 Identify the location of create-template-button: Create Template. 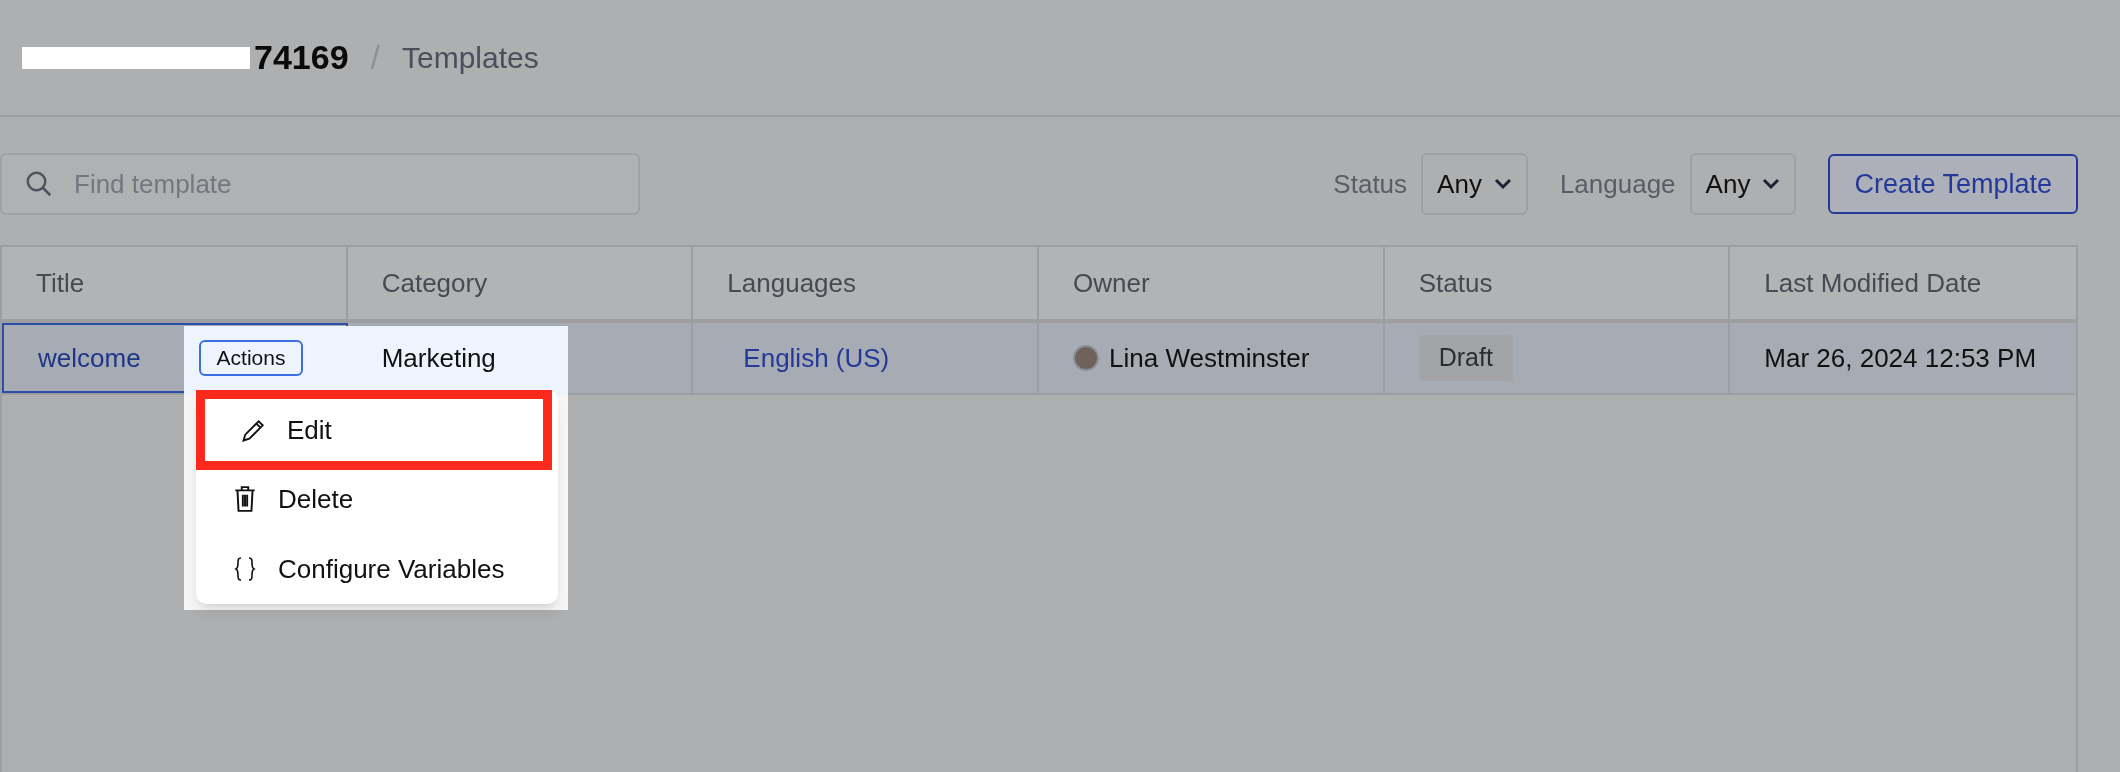
(1953, 184).